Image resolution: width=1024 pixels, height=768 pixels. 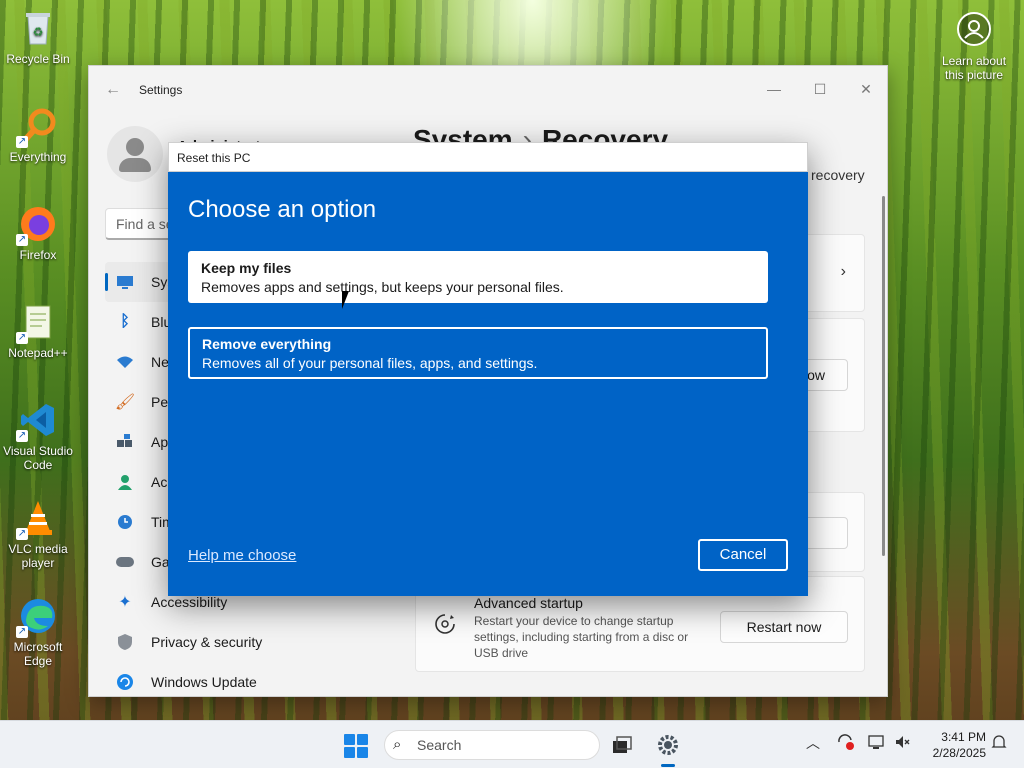 What do you see at coordinates (125, 362) in the screenshot?
I see `wifi-icon` at bounding box center [125, 362].